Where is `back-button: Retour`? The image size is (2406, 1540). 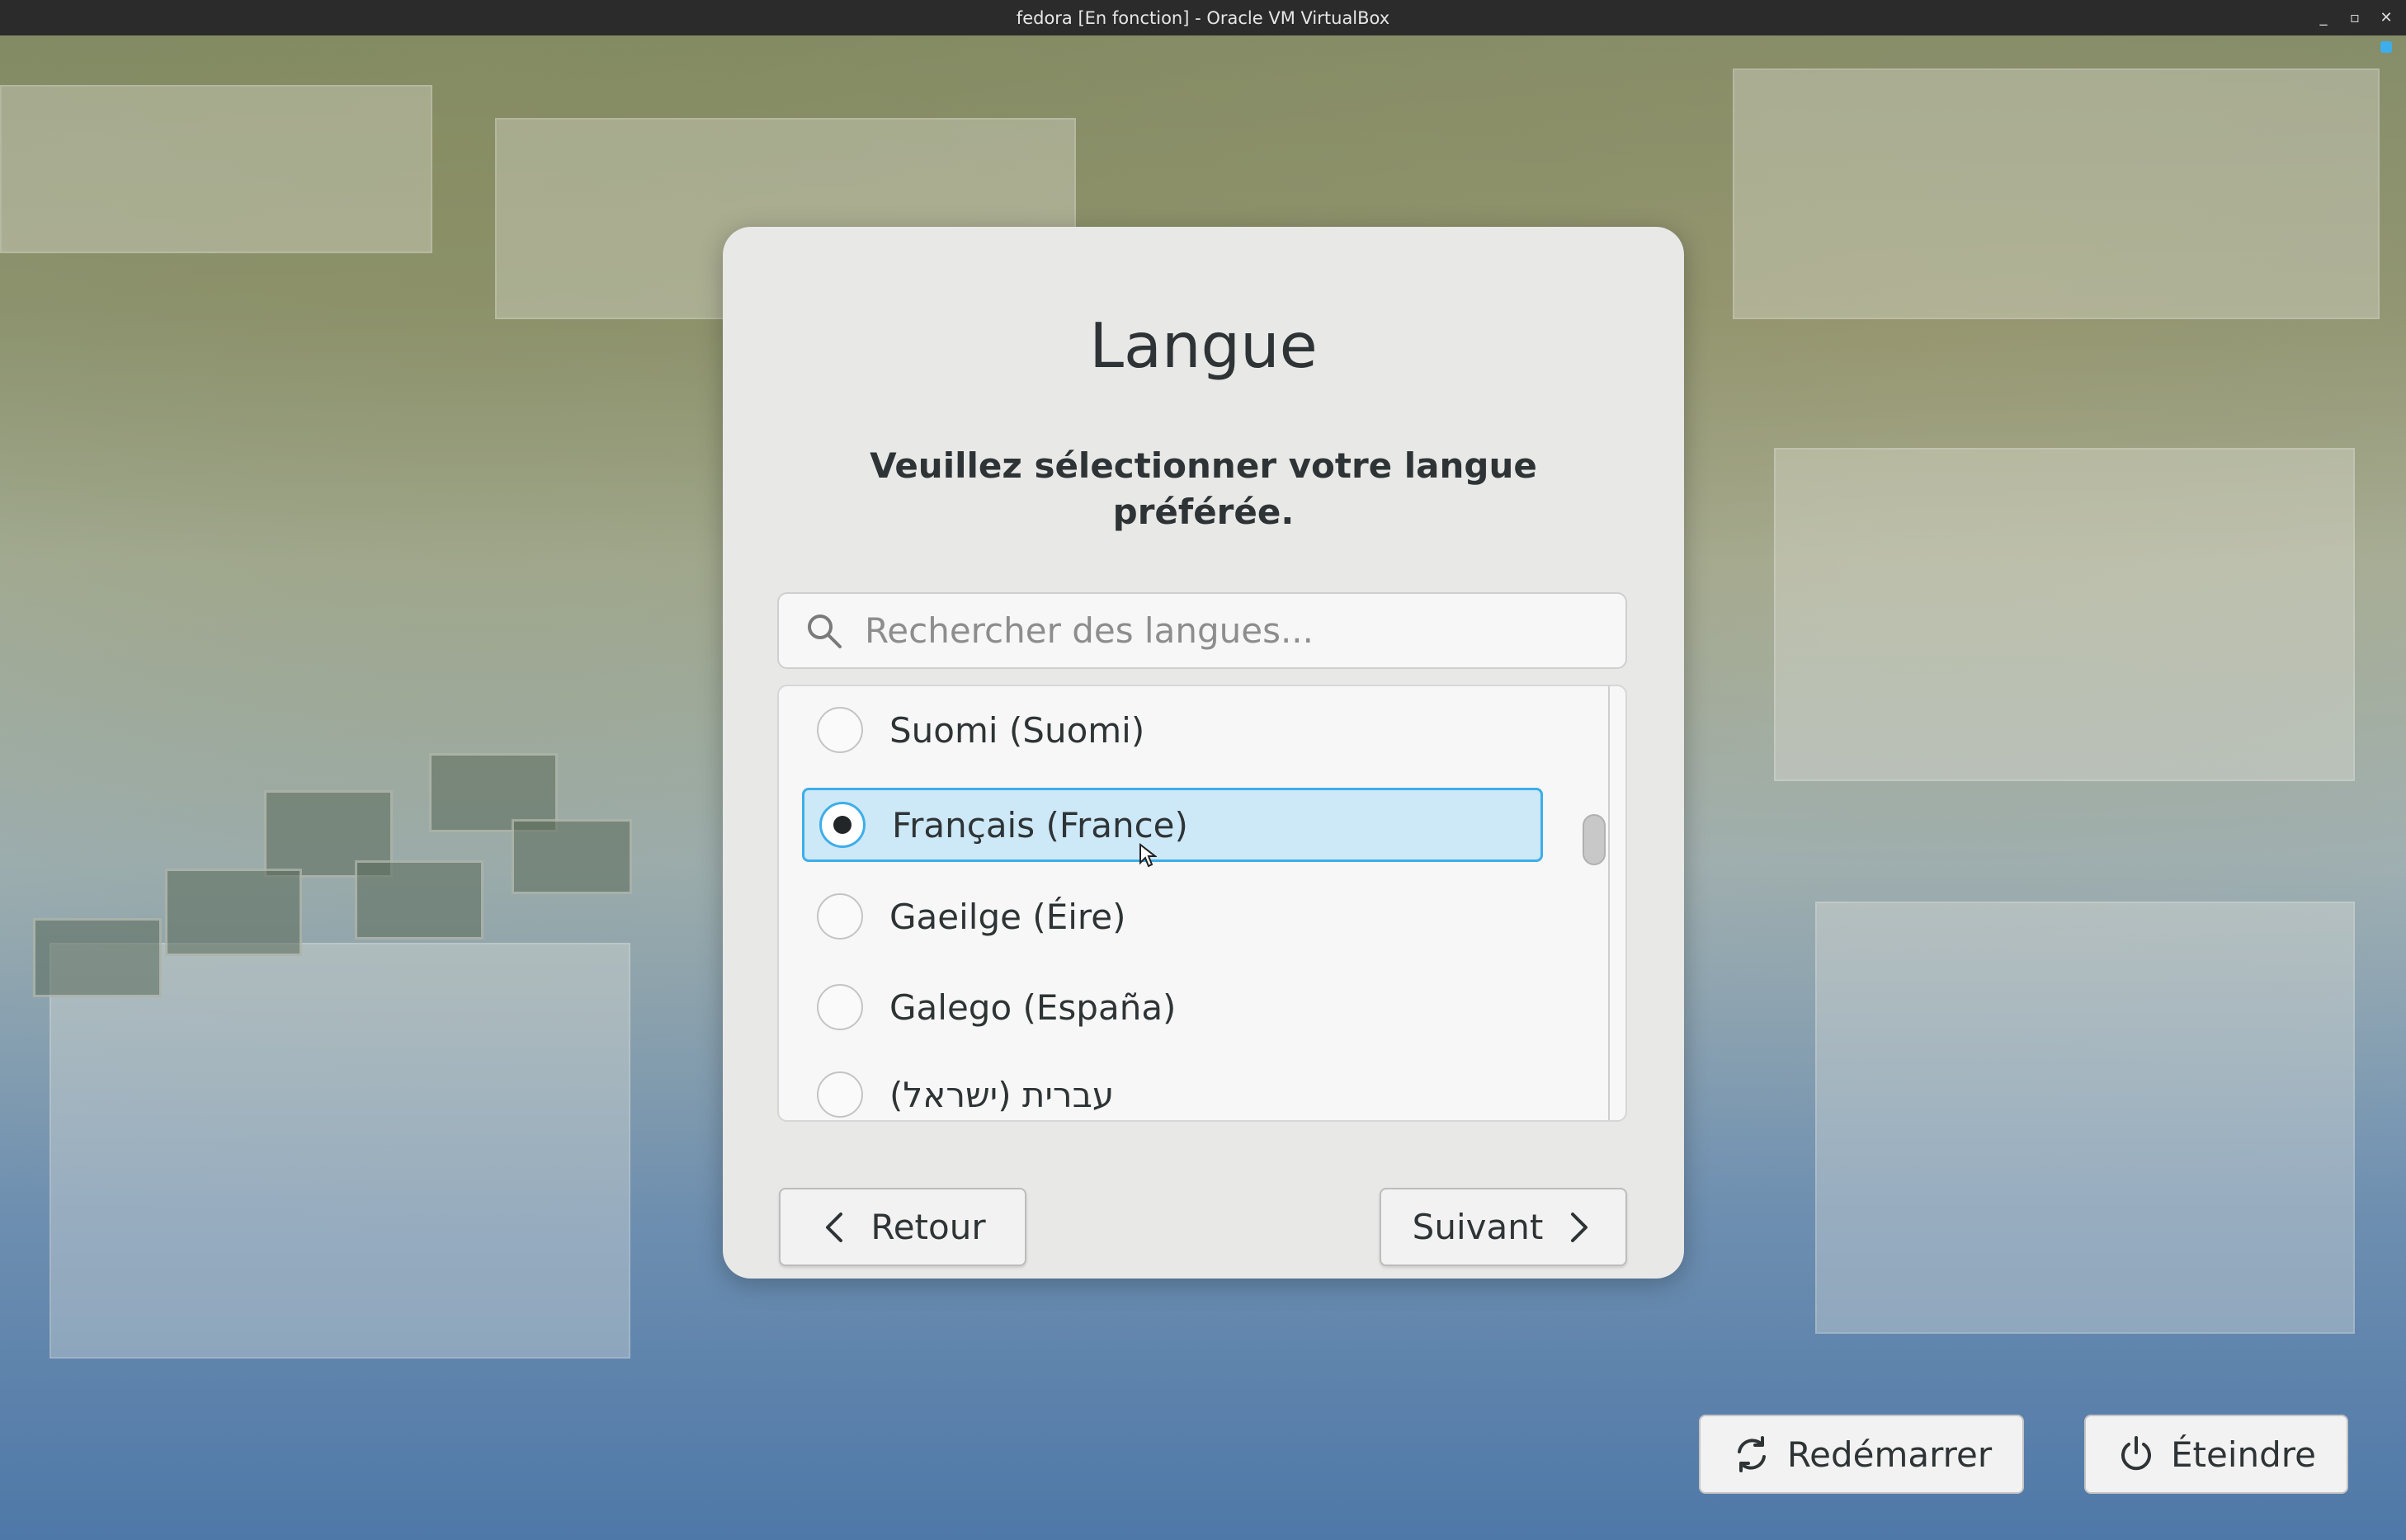 back-button: Retour is located at coordinates (902, 1227).